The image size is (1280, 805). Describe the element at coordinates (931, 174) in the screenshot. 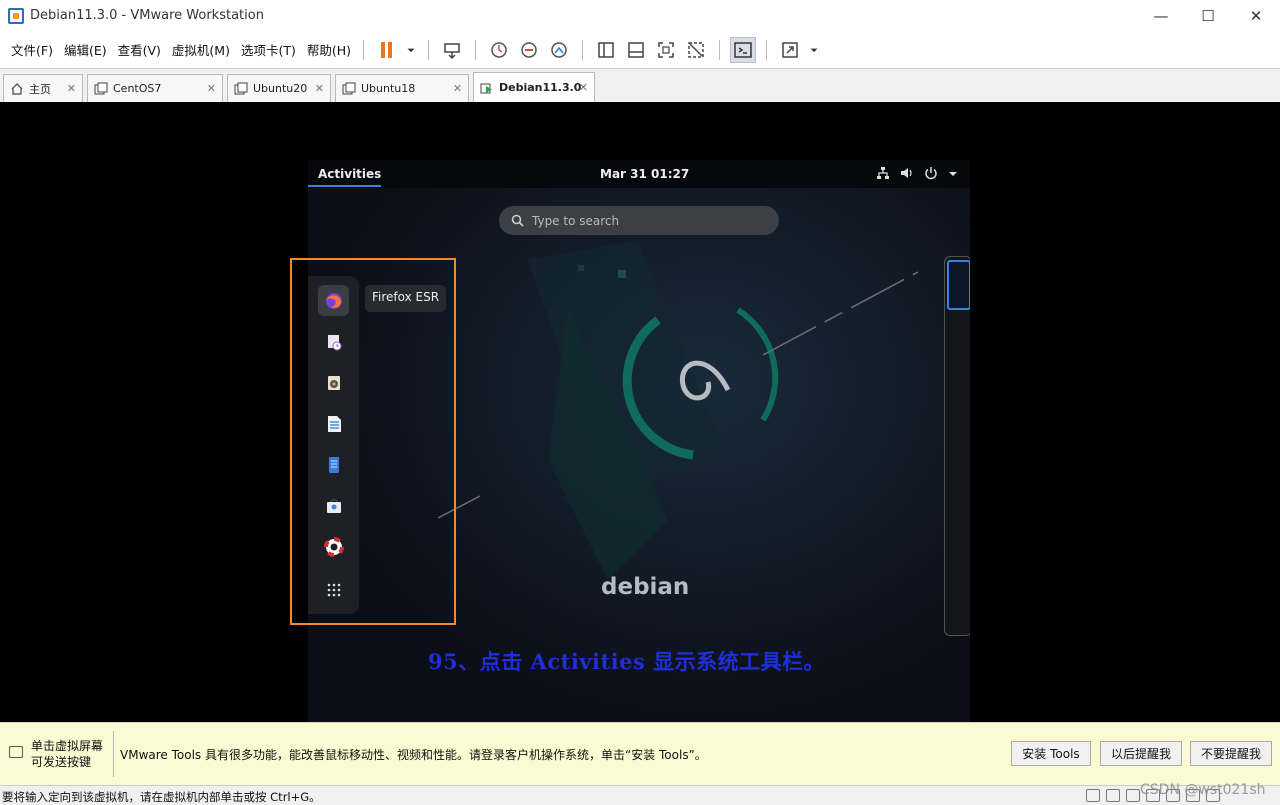

I see `power-icon` at that location.